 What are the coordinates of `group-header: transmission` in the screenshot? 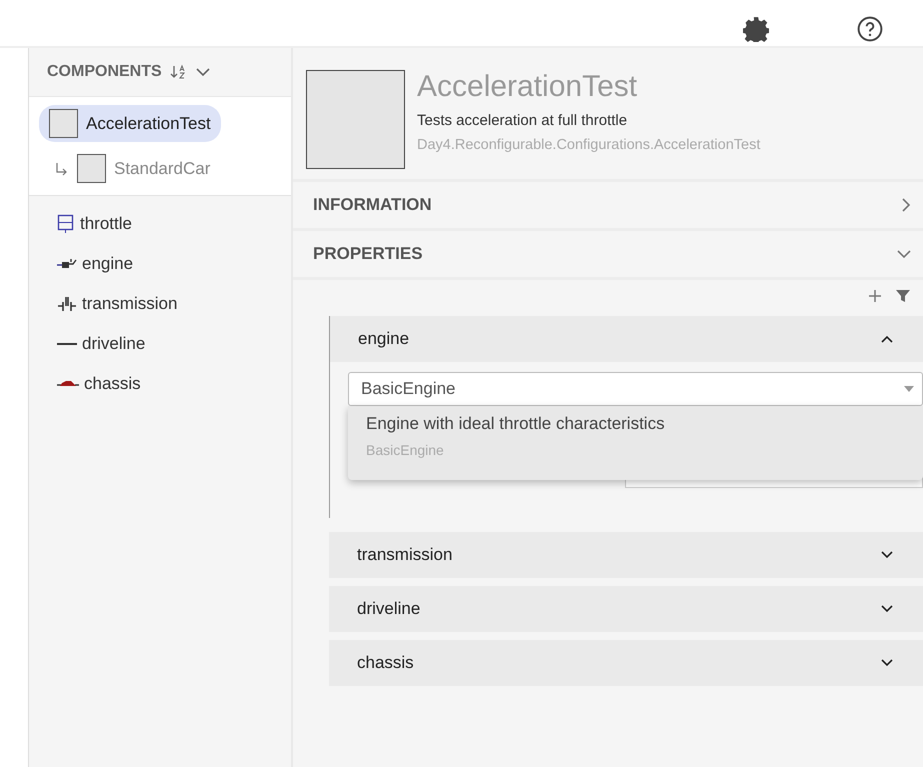 It's located at (626, 555).